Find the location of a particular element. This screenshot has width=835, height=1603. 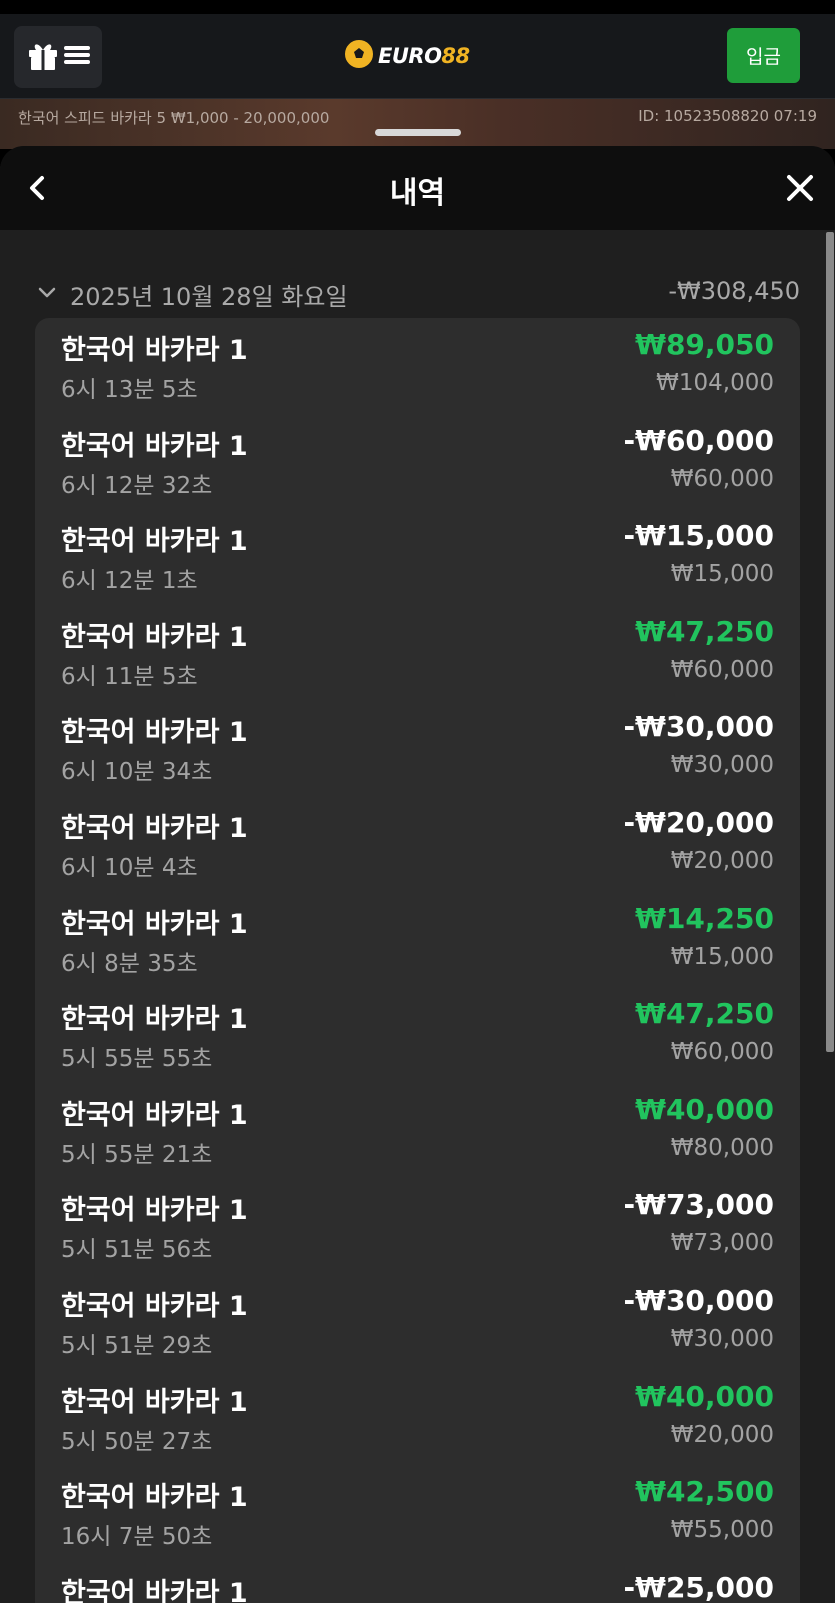

row-time: 16시 7분 50초 is located at coordinates (137, 1537).